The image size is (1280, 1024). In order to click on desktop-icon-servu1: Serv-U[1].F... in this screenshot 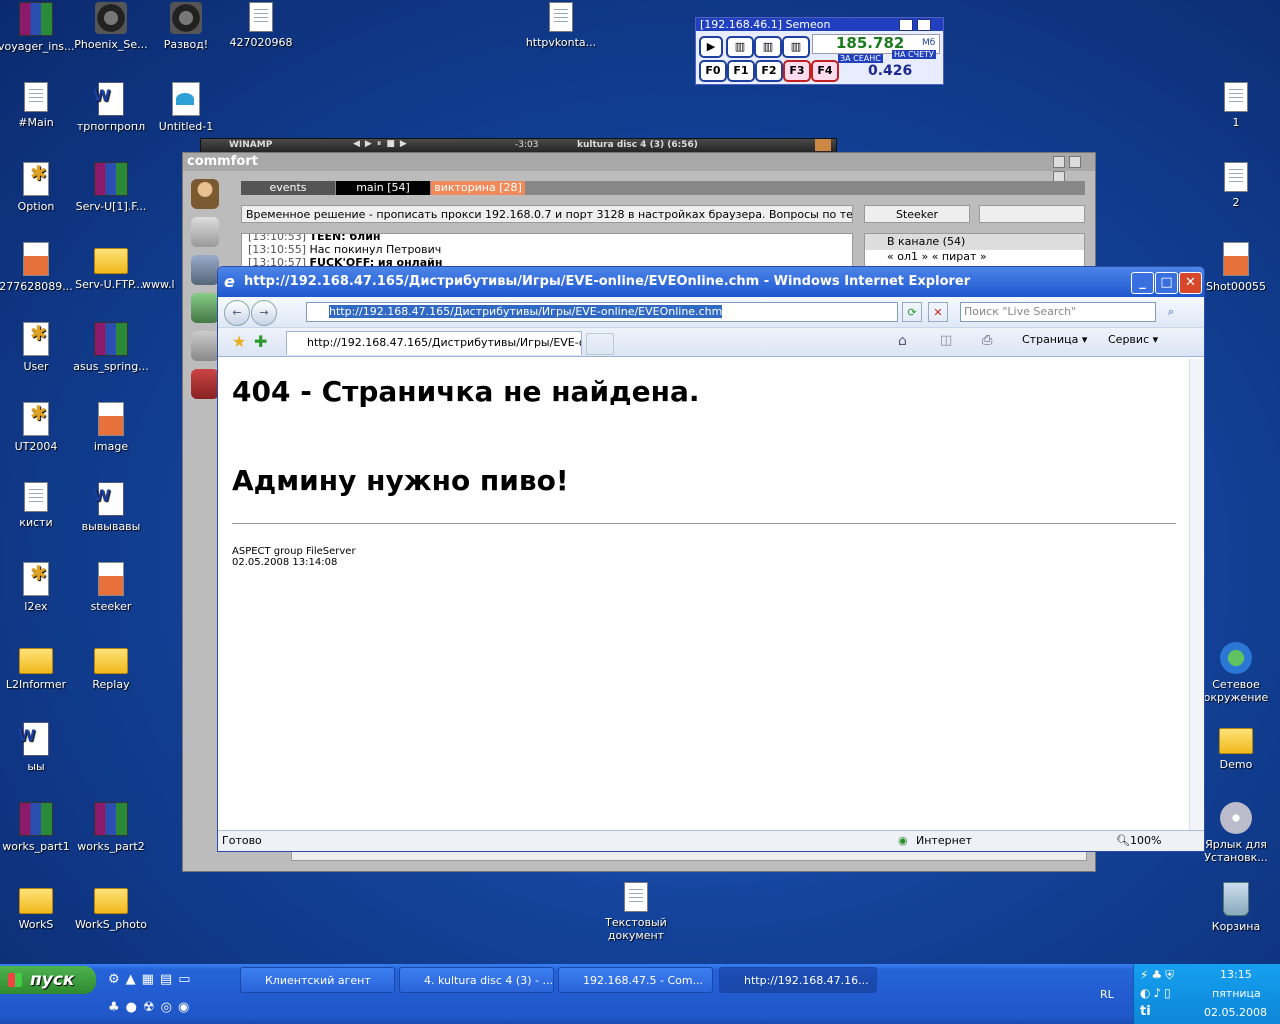, I will do `click(111, 187)`.